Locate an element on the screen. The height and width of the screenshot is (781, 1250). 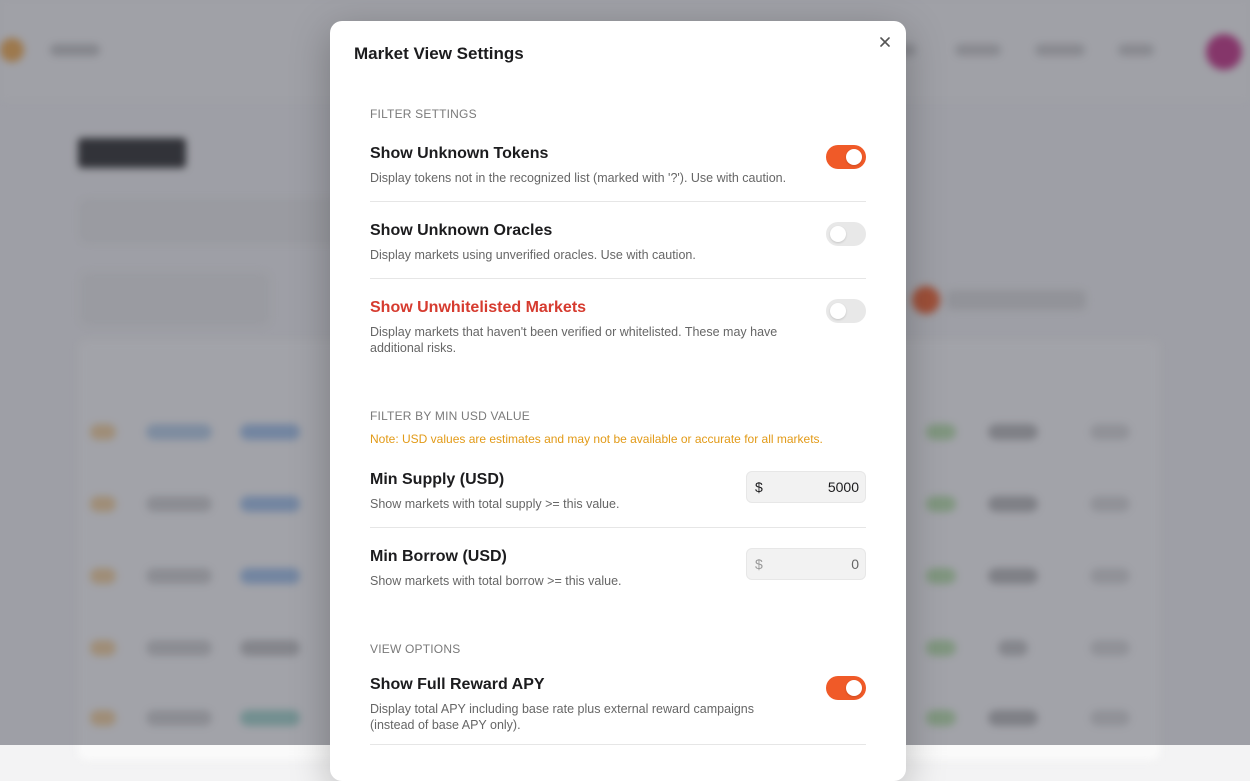
toggle-show-unknown-tokens is located at coordinates (846, 157).